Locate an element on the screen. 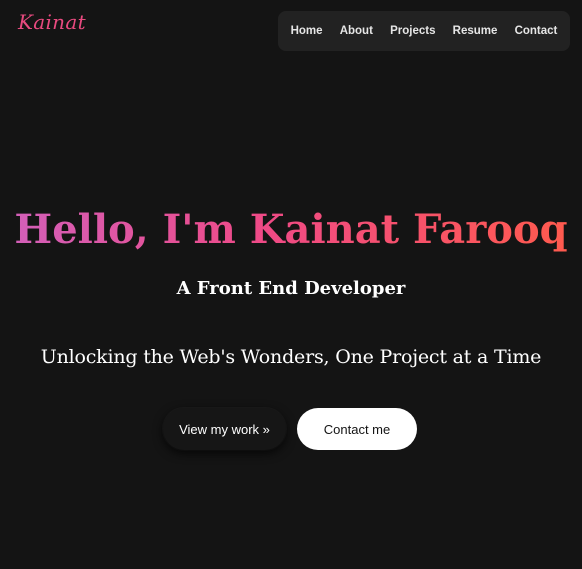 The width and height of the screenshot is (582, 569). hero-subtitle: A Front End Developer is located at coordinates (291, 288).